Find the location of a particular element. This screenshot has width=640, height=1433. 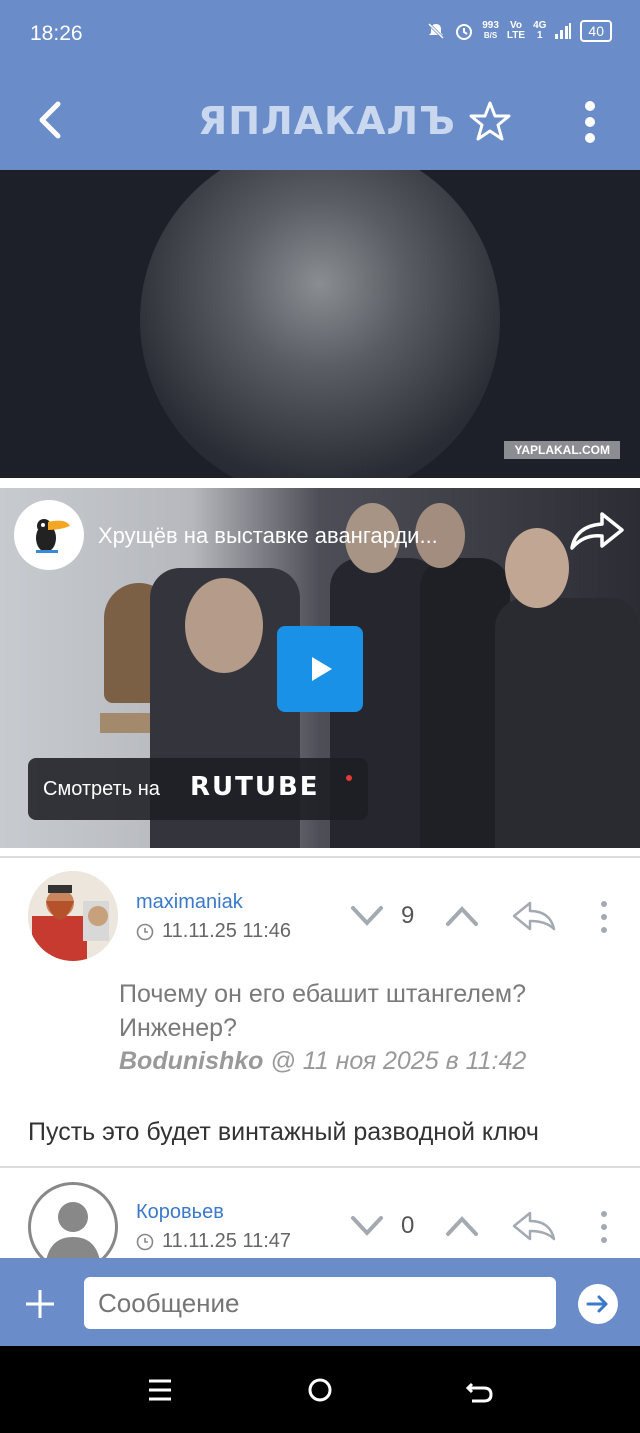

watermark: YAPLAKAL.COM is located at coordinates (562, 450).